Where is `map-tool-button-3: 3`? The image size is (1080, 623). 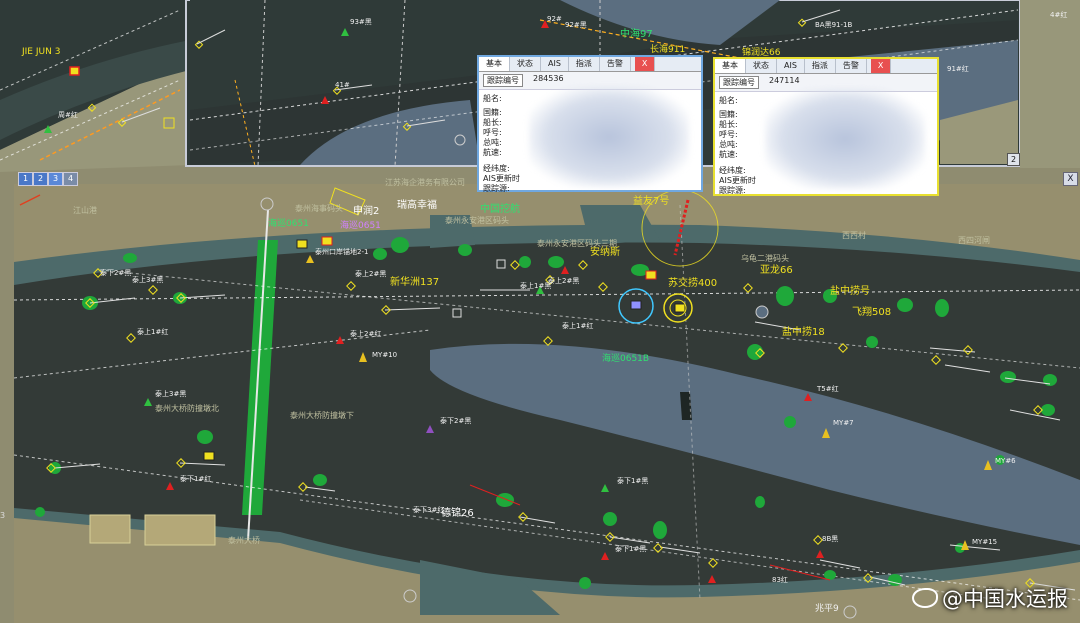
map-tool-button-3: 3 is located at coordinates (55, 179).